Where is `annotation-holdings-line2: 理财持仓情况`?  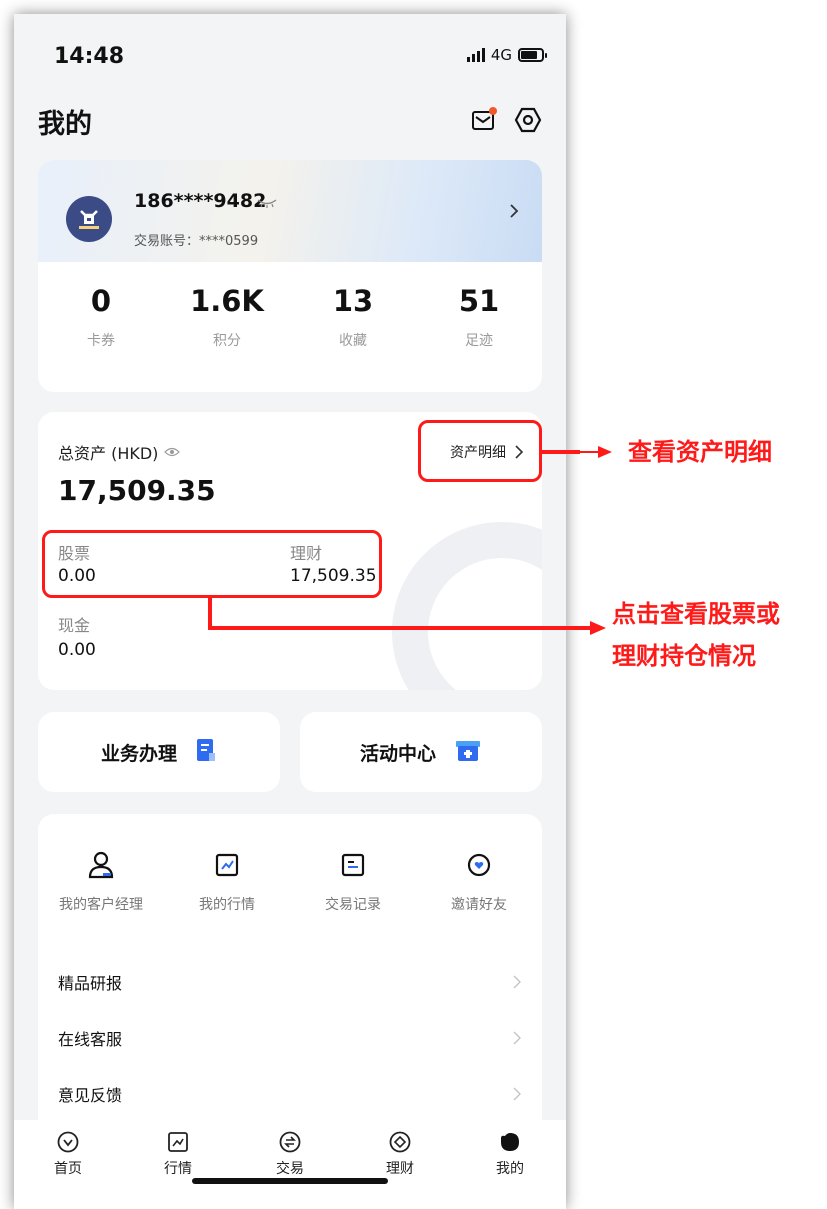 annotation-holdings-line2: 理财持仓情况 is located at coordinates (684, 655).